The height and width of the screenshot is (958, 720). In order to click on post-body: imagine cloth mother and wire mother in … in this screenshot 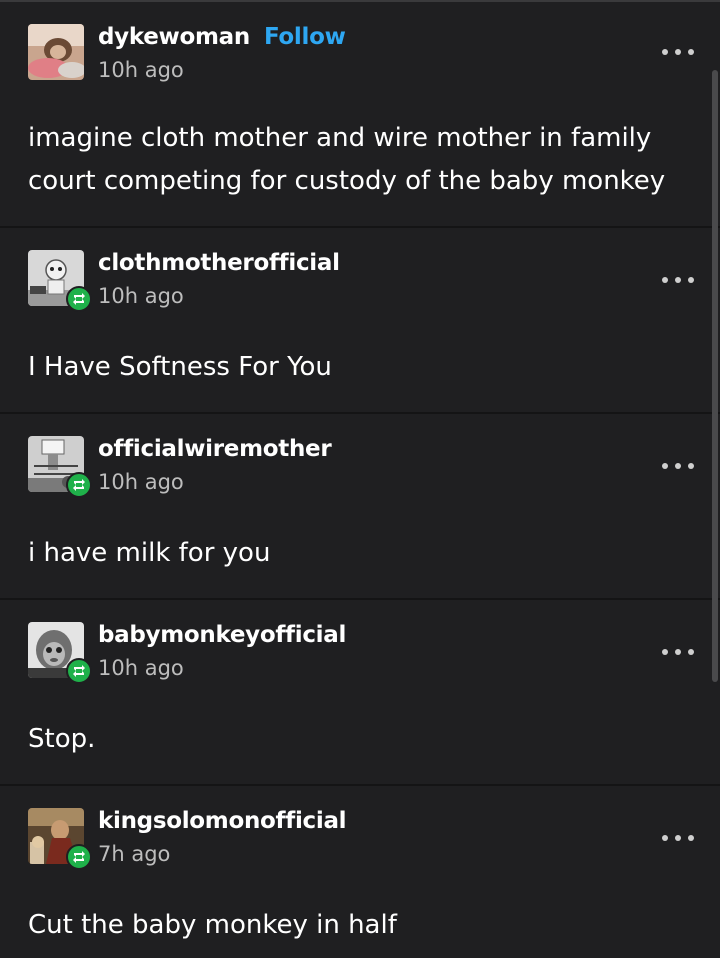, I will do `click(347, 159)`.